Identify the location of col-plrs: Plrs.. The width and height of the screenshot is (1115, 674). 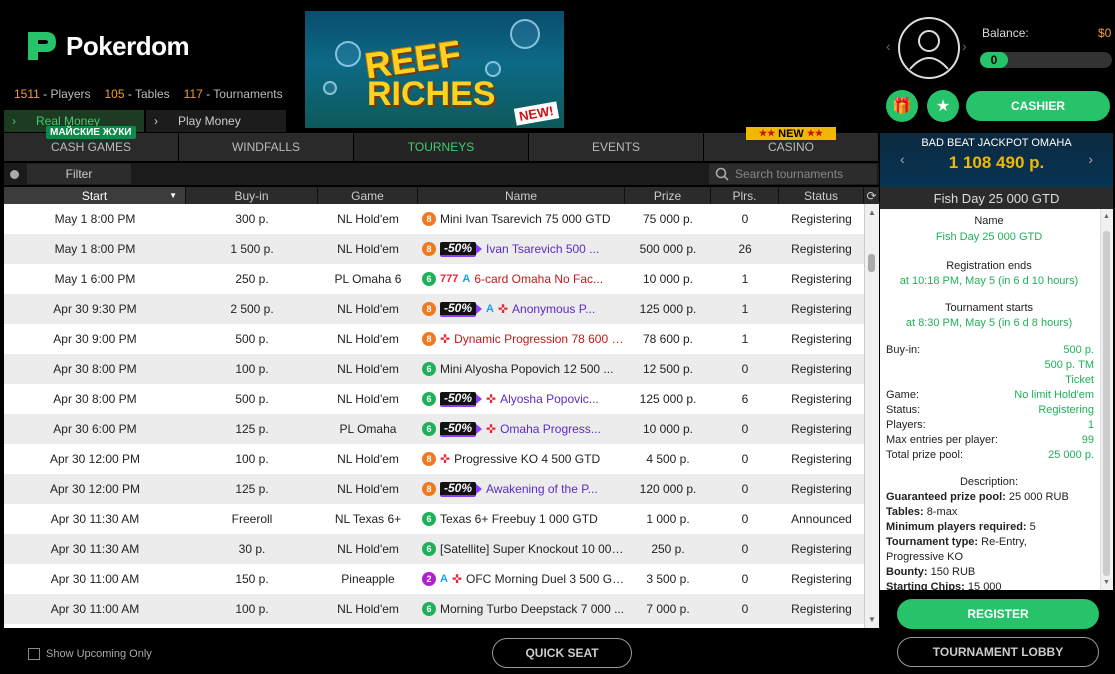
(745, 195).